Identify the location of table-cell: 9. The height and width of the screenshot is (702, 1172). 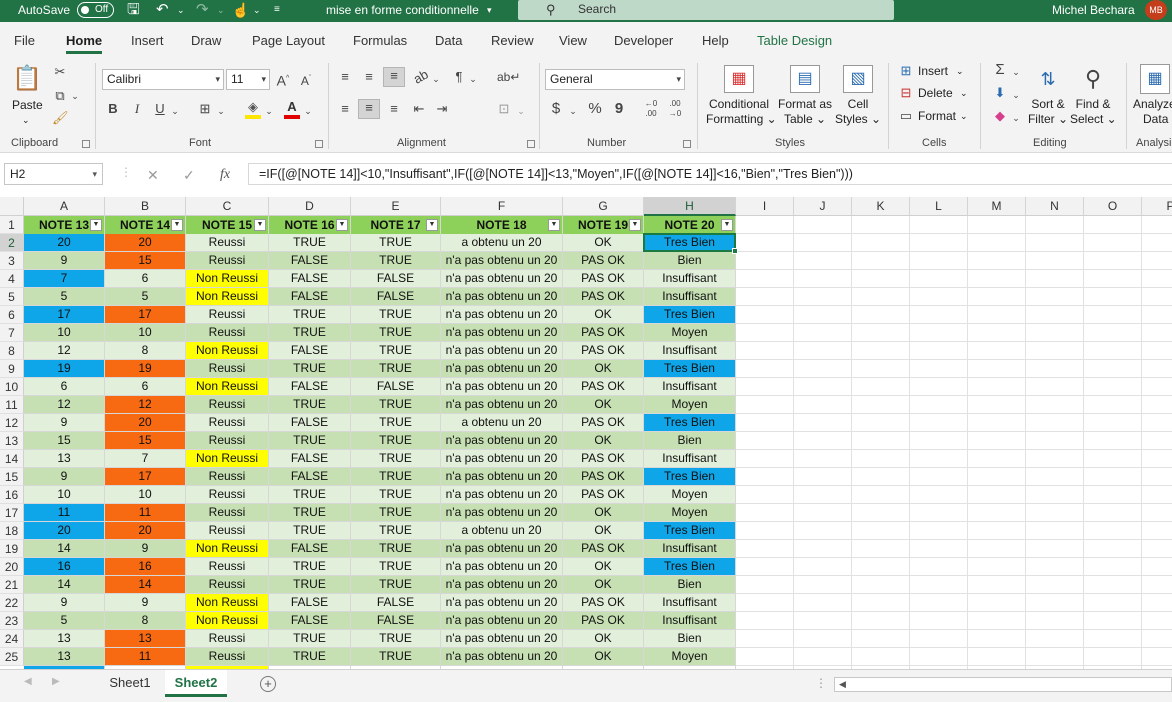
(64, 261).